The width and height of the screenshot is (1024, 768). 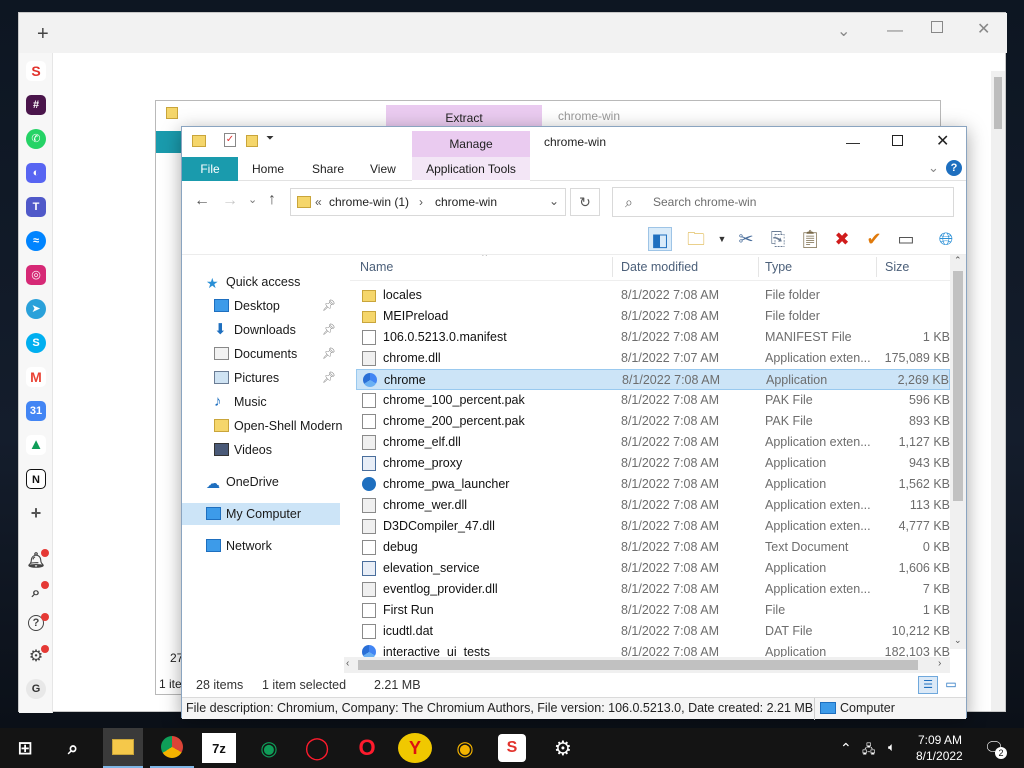 What do you see at coordinates (897, 140) in the screenshot?
I see `maximize-button` at bounding box center [897, 140].